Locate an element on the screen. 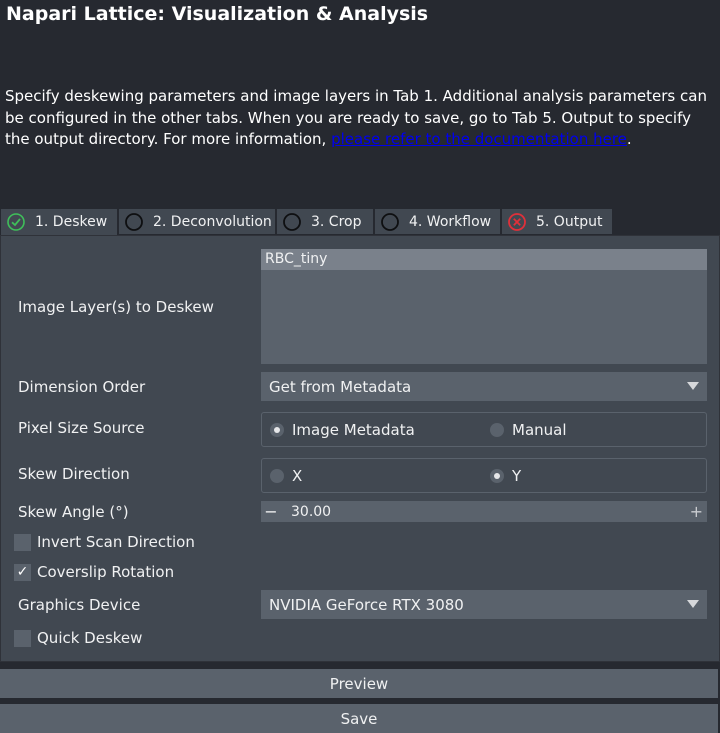 This screenshot has width=720, height=733. checkmark-icon: ✓ is located at coordinates (22, 572).